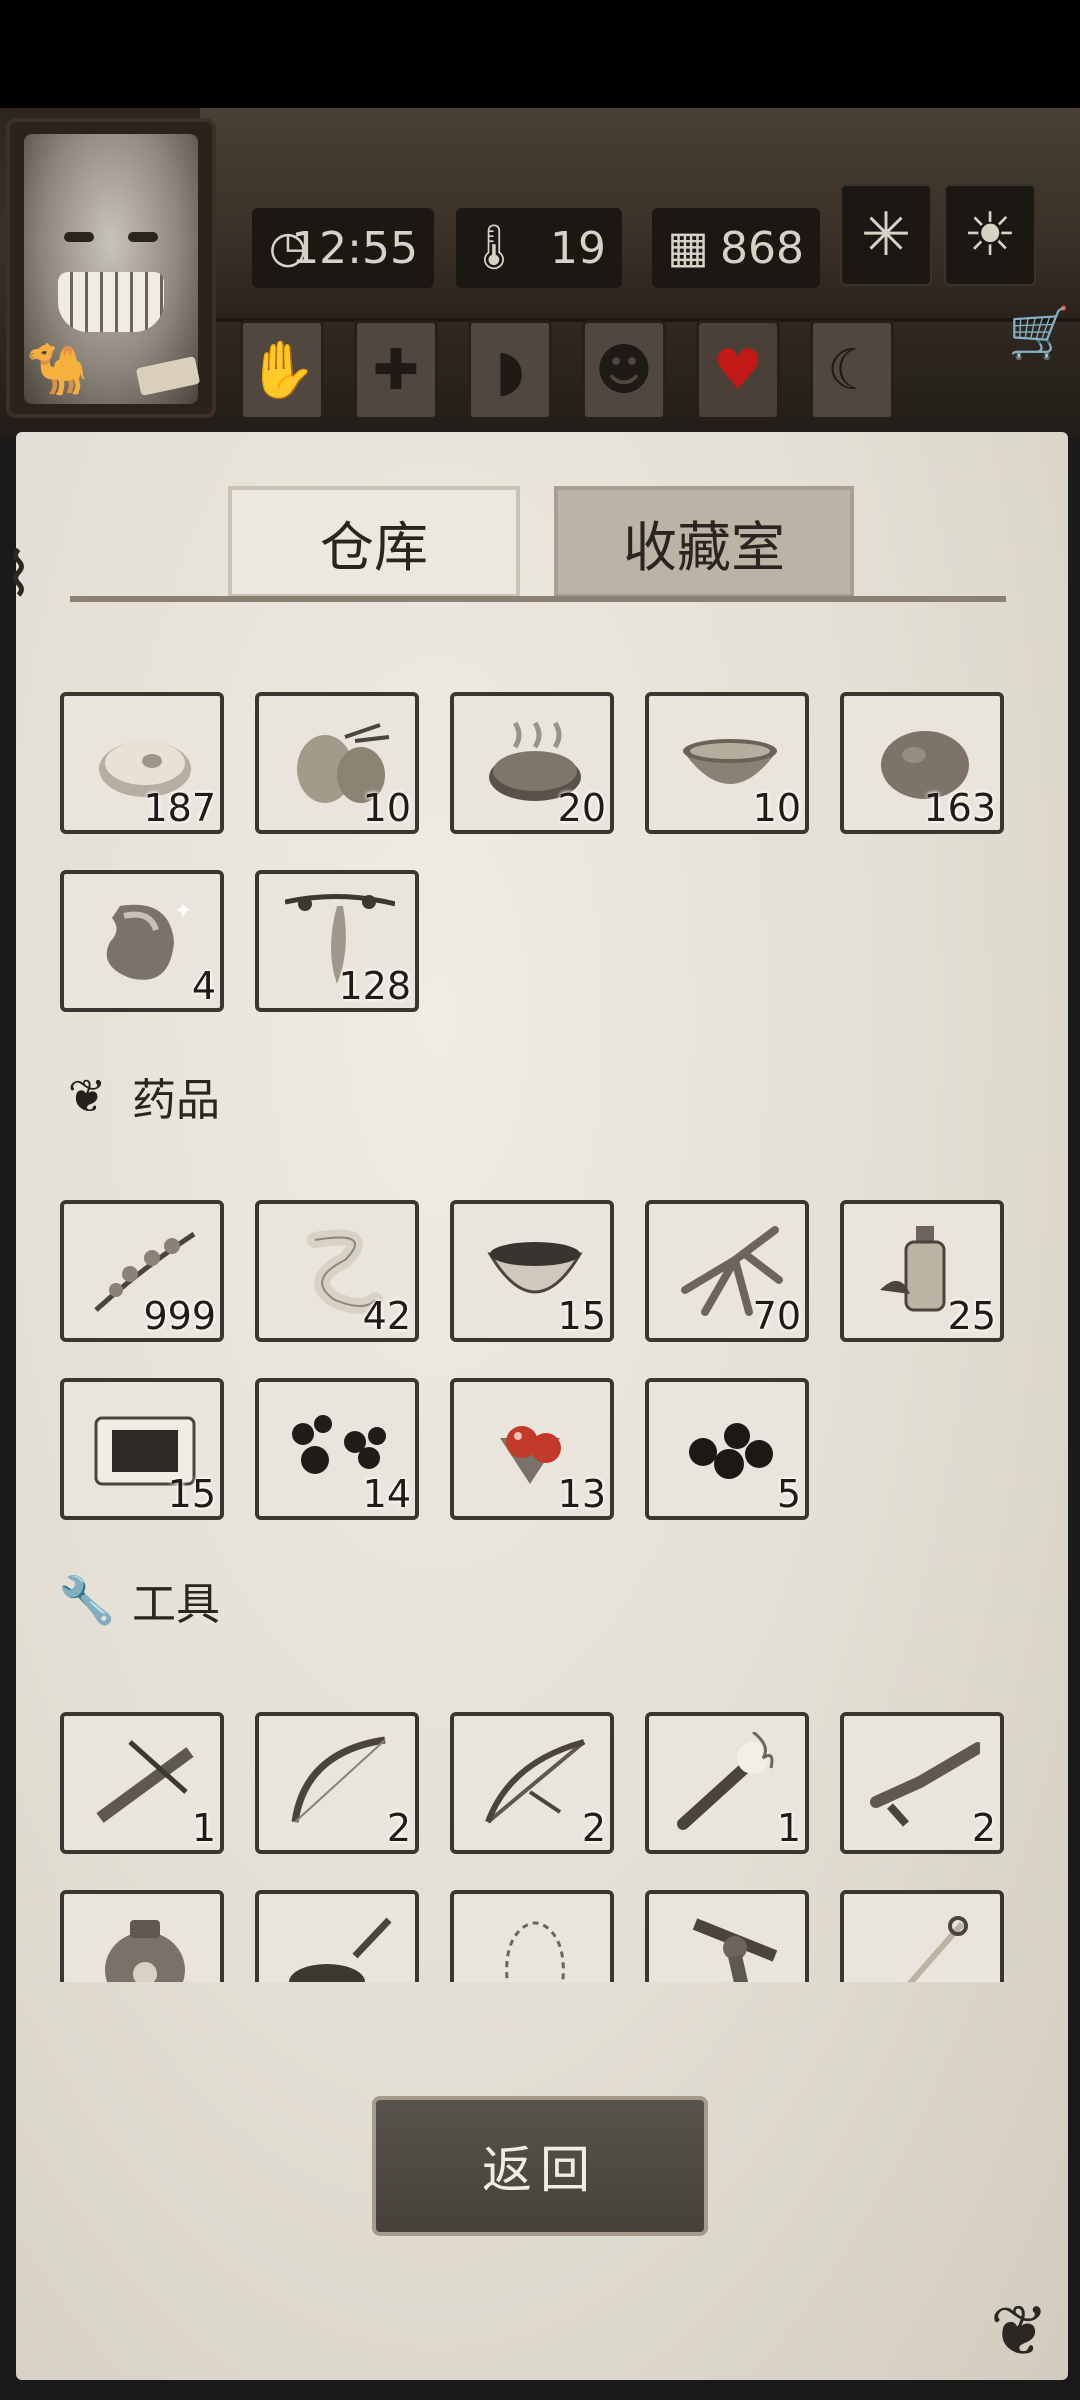 The width and height of the screenshot is (1080, 2400). What do you see at coordinates (374, 547) in the screenshot?
I see `tab-warehouse-label: 仓库` at bounding box center [374, 547].